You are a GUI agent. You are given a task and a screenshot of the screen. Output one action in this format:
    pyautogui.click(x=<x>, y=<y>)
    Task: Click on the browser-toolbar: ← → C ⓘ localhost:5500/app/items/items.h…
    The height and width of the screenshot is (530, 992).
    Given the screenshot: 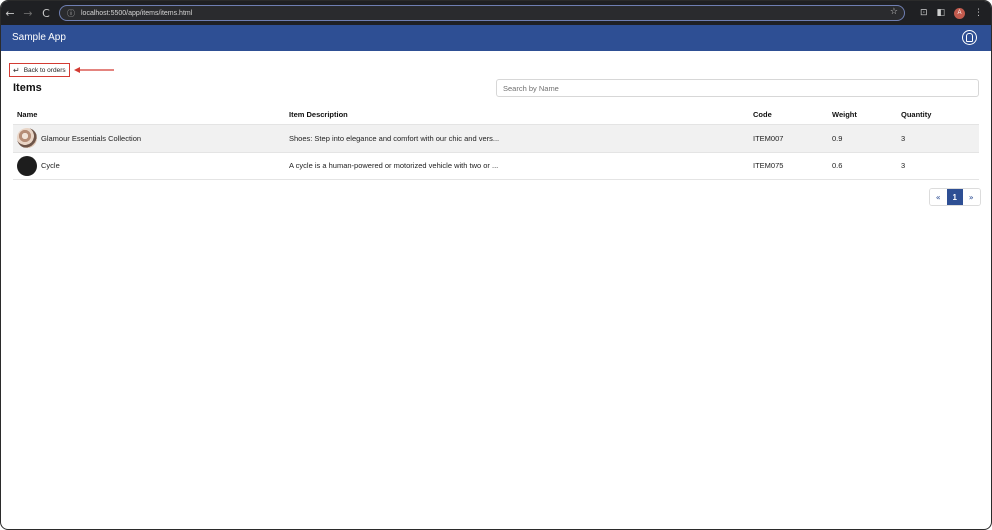 What is the action you would take?
    pyautogui.click(x=496, y=13)
    